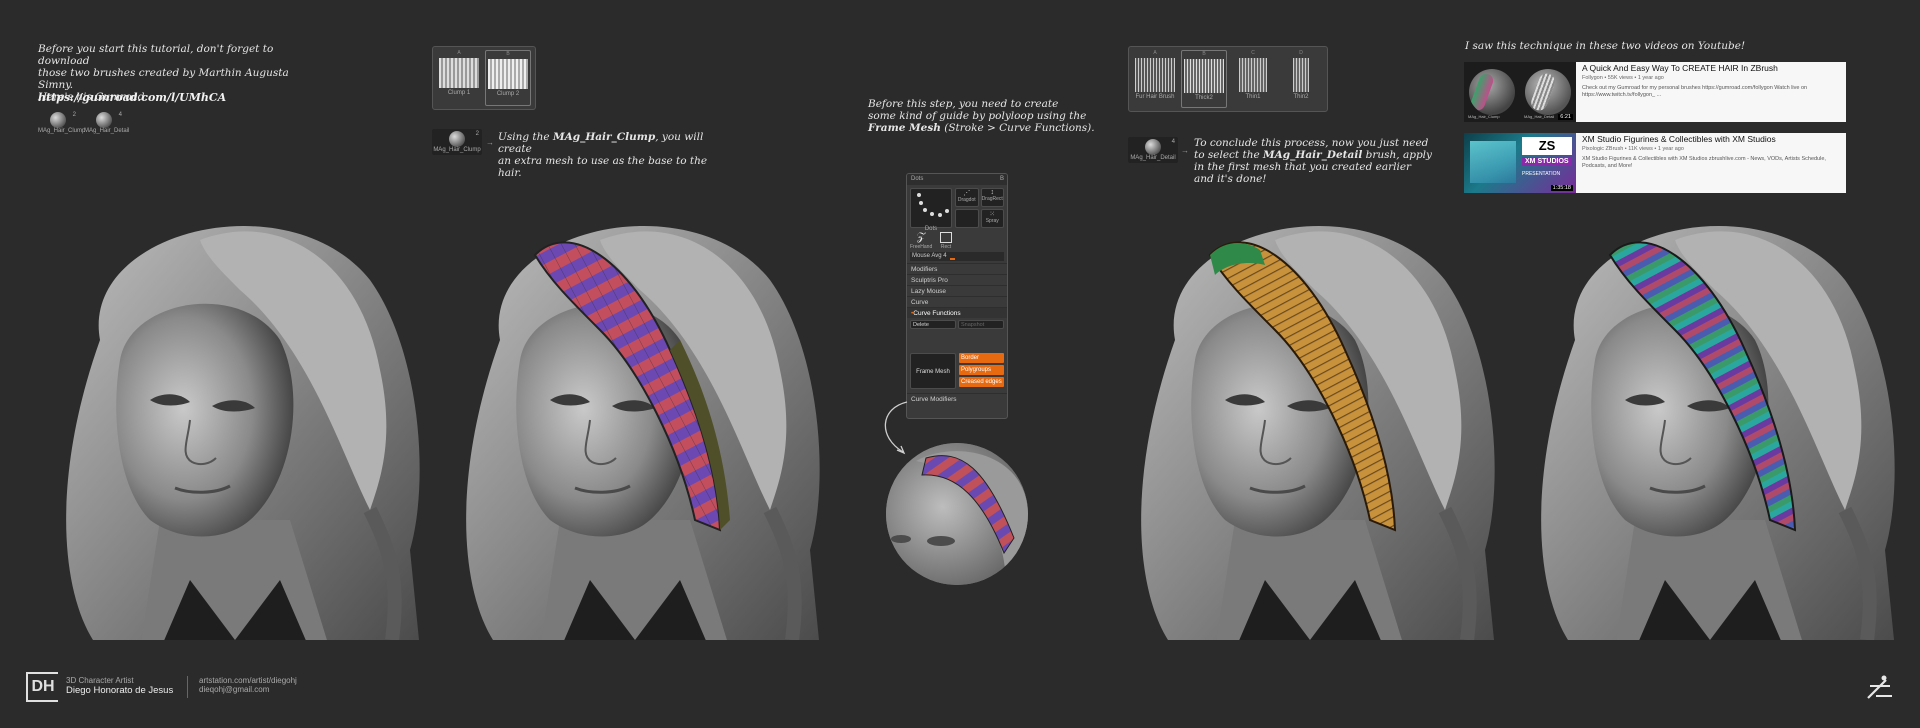 Image resolution: width=1920 pixels, height=728 pixels. I want to click on stroke-label: DragRect, so click(992, 199).